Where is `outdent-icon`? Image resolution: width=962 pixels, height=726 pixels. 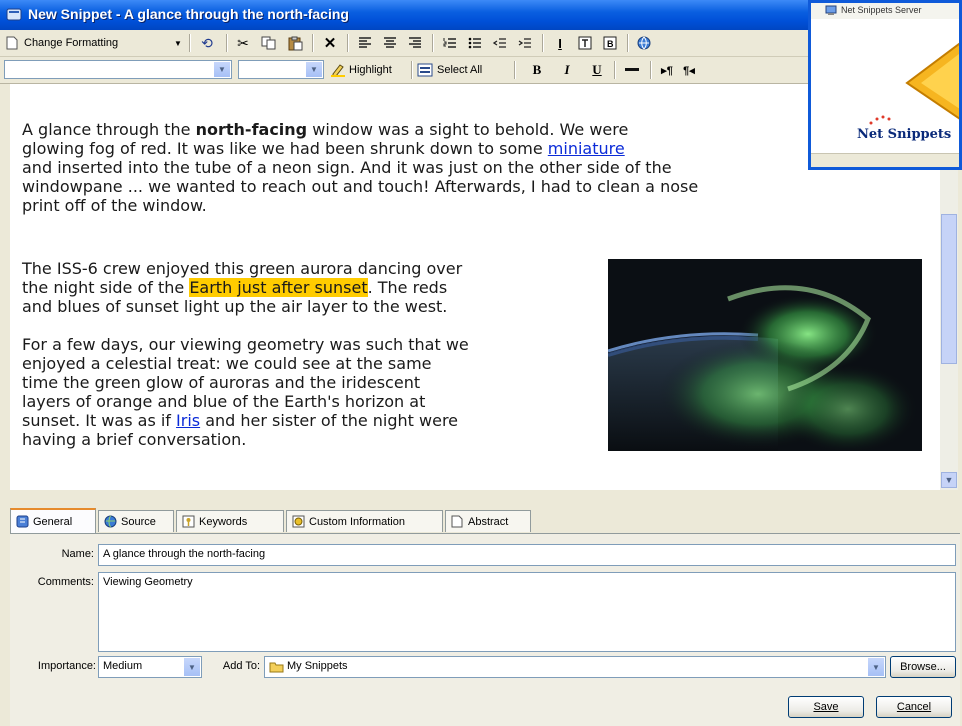
outdent-icon is located at coordinates (500, 43).